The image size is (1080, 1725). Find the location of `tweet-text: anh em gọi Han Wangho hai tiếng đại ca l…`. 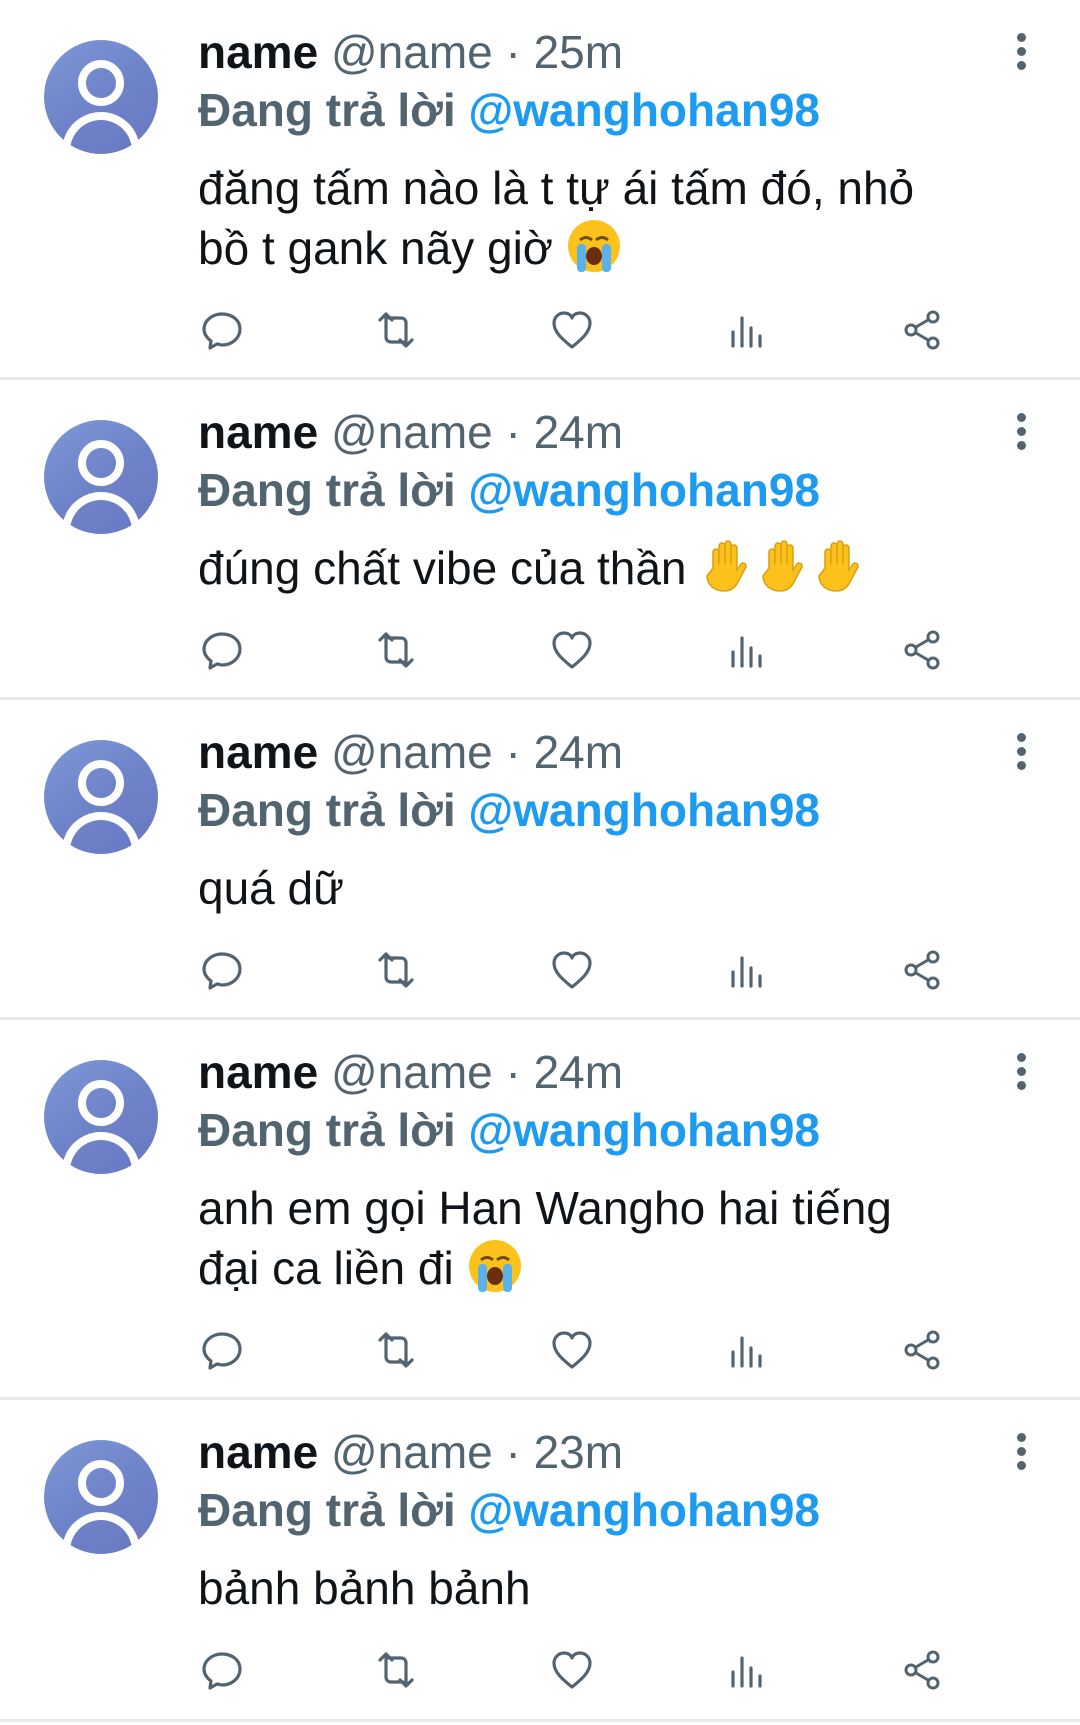

tweet-text: anh em gọi Han Wangho hai tiếng đại ca l… is located at coordinates (608, 1238).